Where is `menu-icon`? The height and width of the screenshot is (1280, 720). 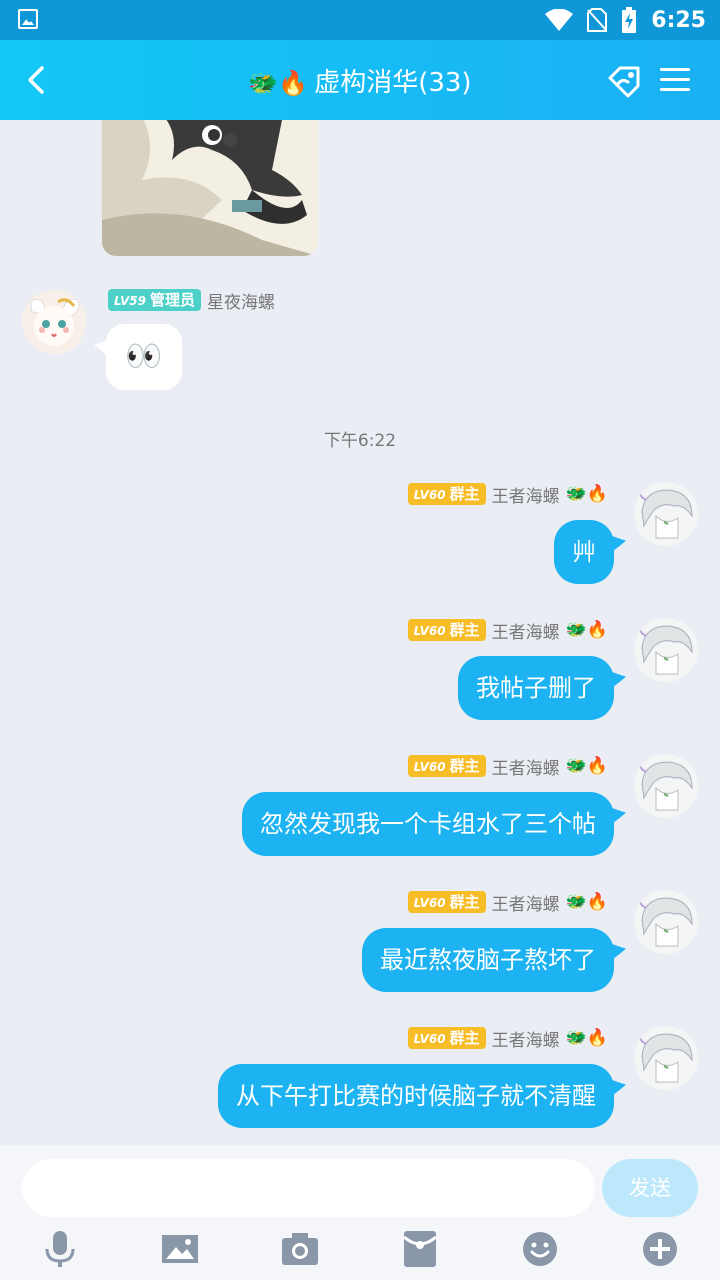
menu-icon is located at coordinates (675, 80).